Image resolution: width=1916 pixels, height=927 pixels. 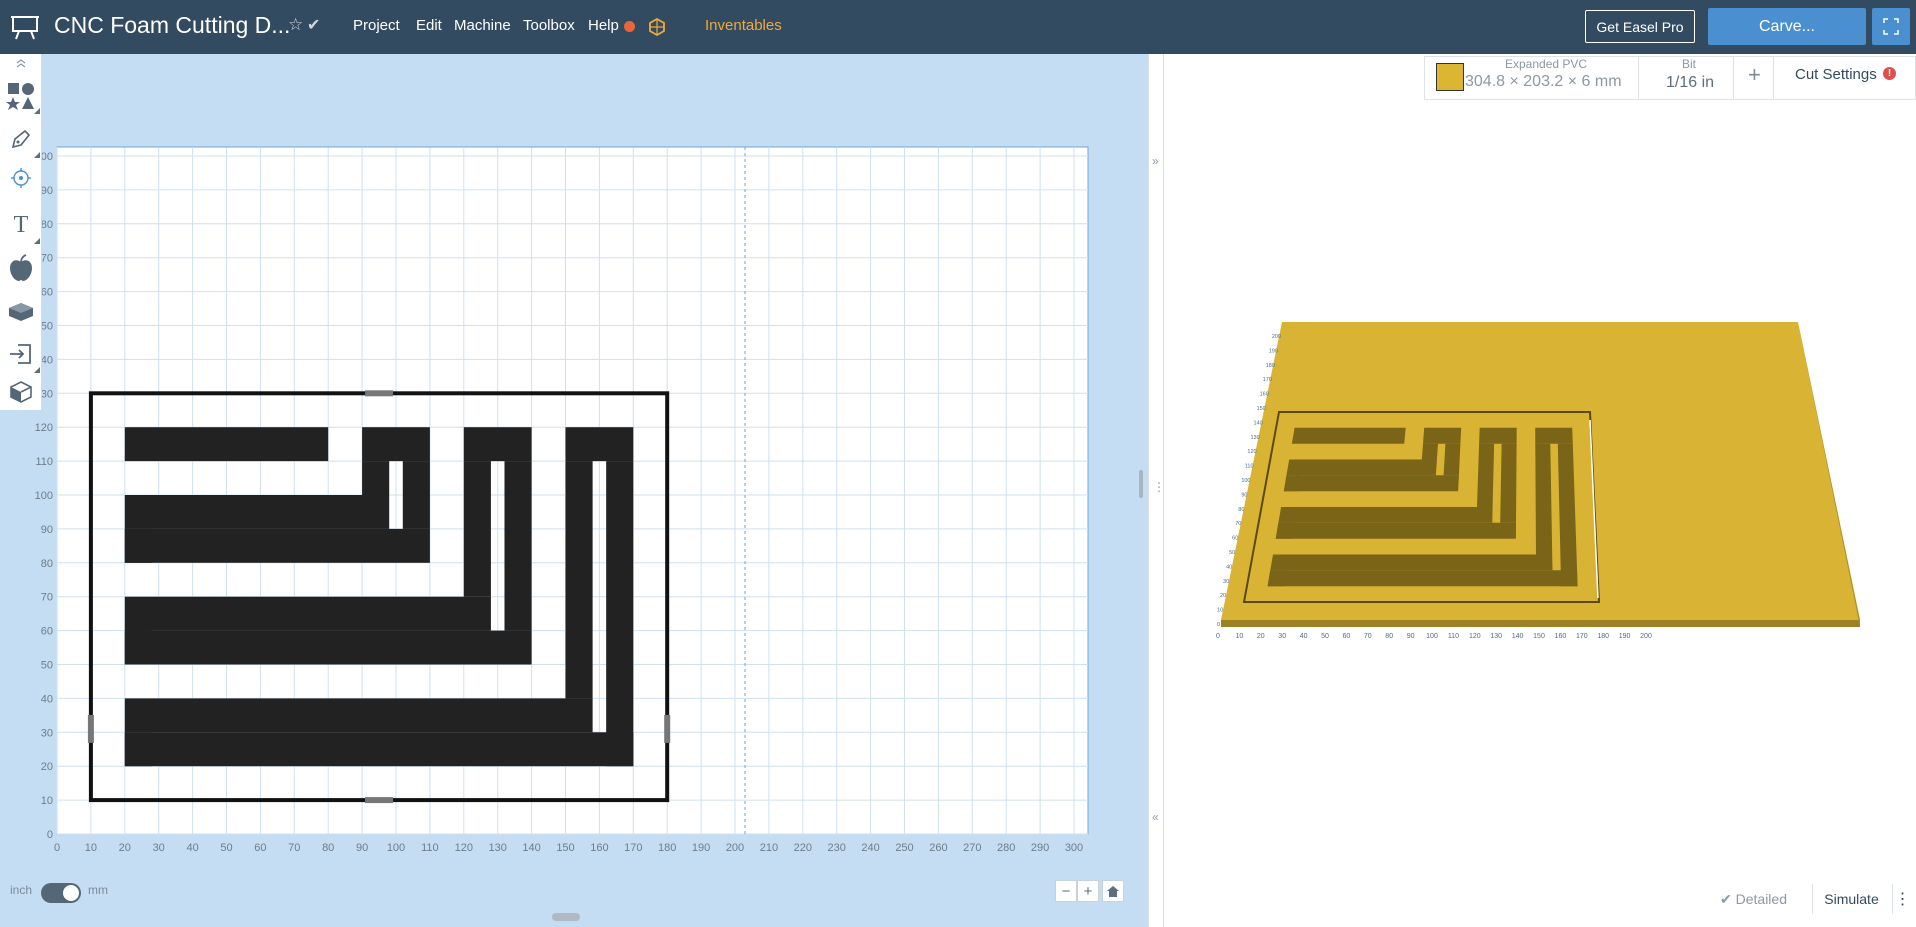 I want to click on zoom-out-button: −, so click(x=1066, y=891).